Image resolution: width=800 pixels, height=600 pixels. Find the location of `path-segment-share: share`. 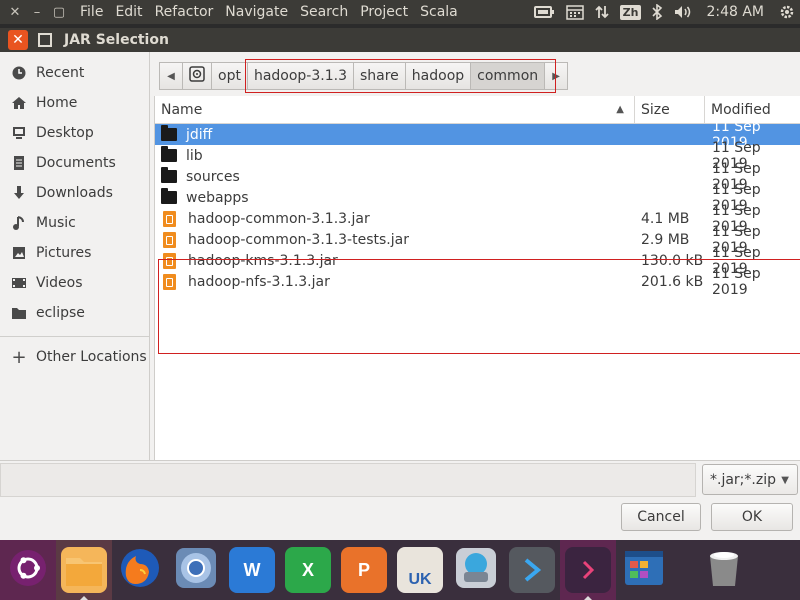

path-segment-share: share is located at coordinates (379, 76).